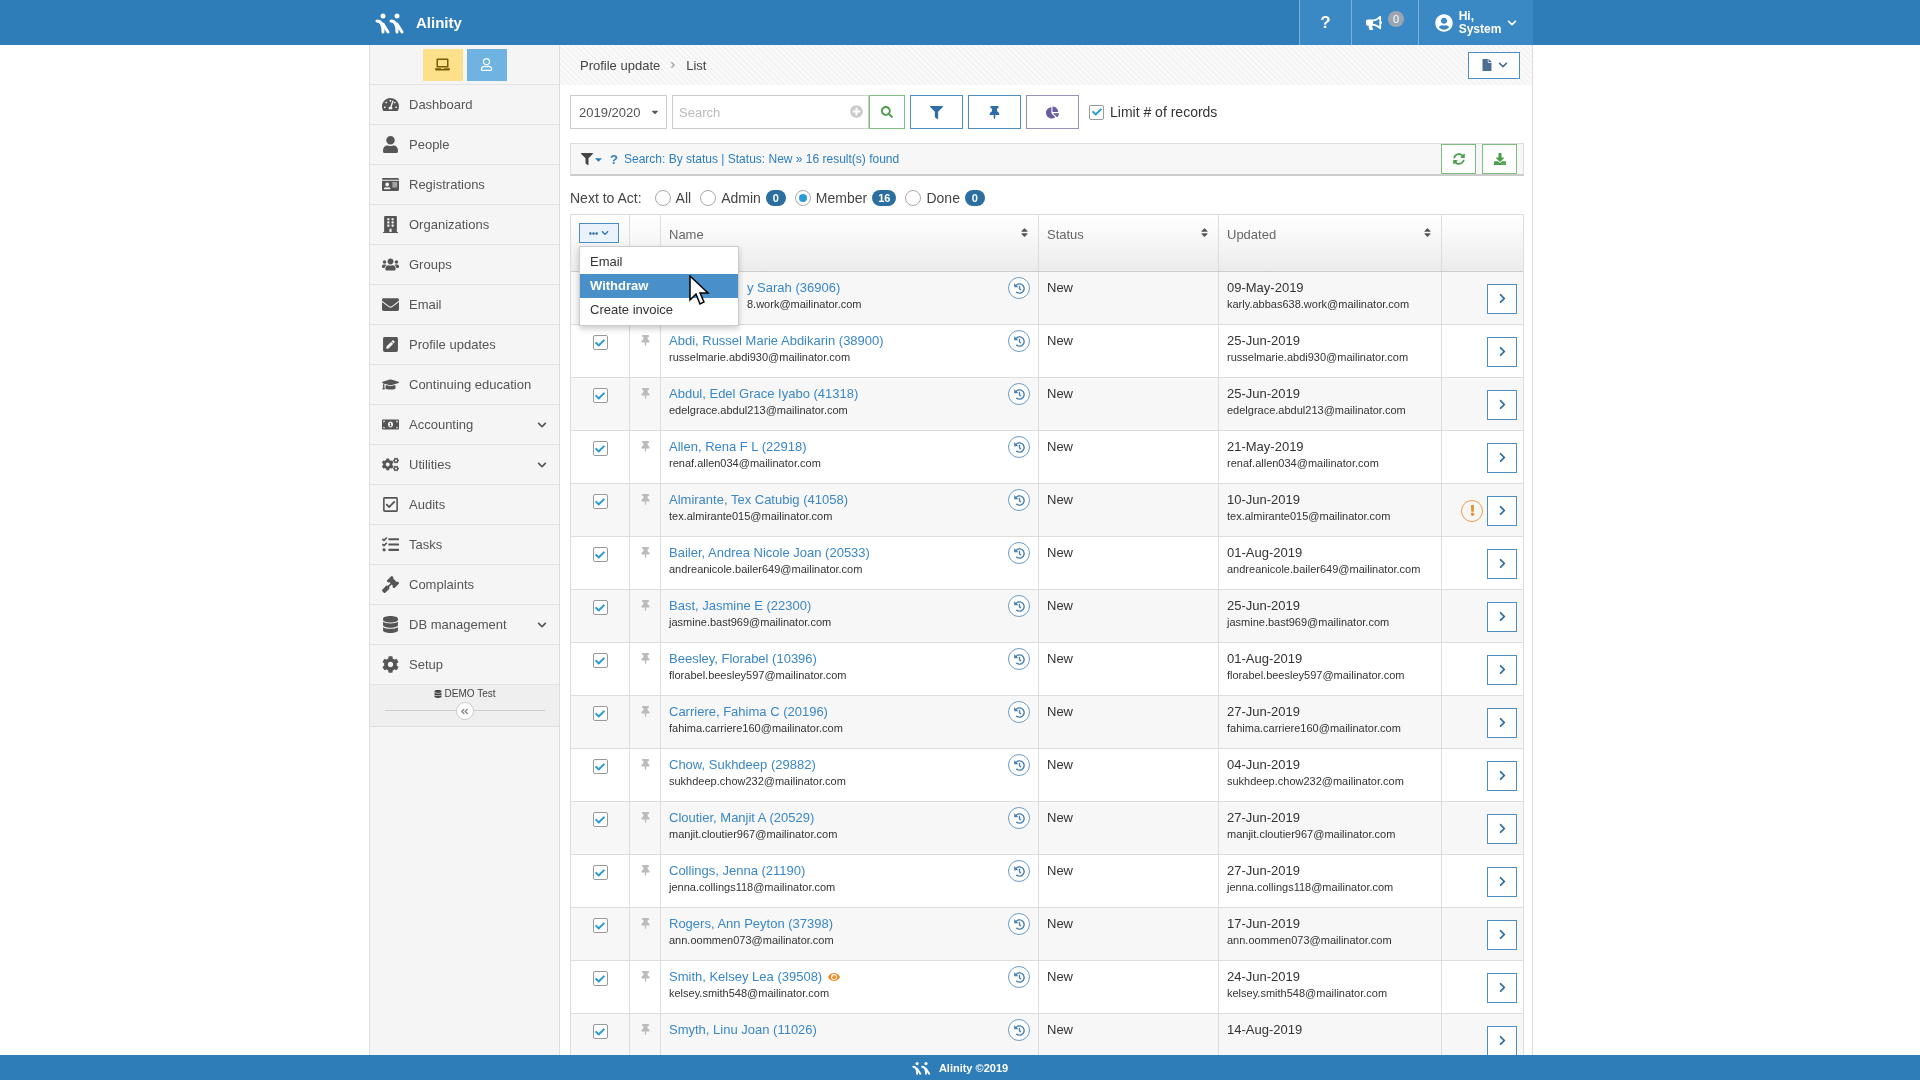 This screenshot has height=1080, width=1920. What do you see at coordinates (764, 393) in the screenshot?
I see `person-link: Abdul, Edel Grace Iyabo (41318)` at bounding box center [764, 393].